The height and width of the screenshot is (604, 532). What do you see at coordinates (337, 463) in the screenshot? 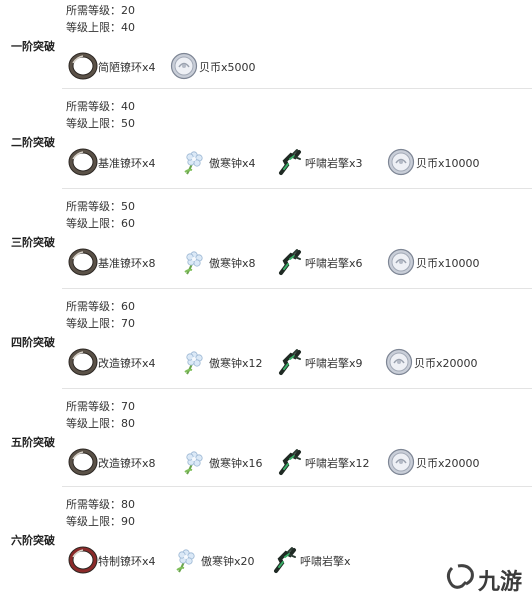
I see `material-label: 呼啸岩擎x12` at bounding box center [337, 463].